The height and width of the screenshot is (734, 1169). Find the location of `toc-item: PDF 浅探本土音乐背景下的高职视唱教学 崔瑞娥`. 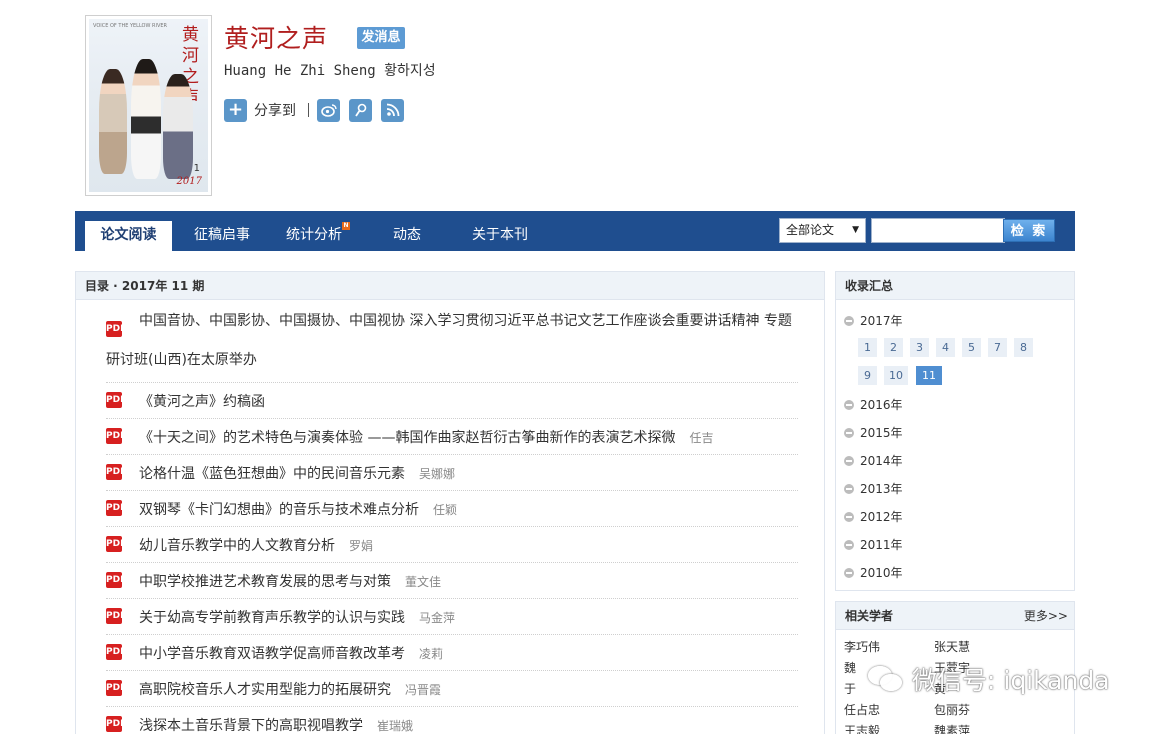

toc-item: PDF 浅探本土音乐背景下的高职视唱教学 崔瑞娥 is located at coordinates (452, 720).